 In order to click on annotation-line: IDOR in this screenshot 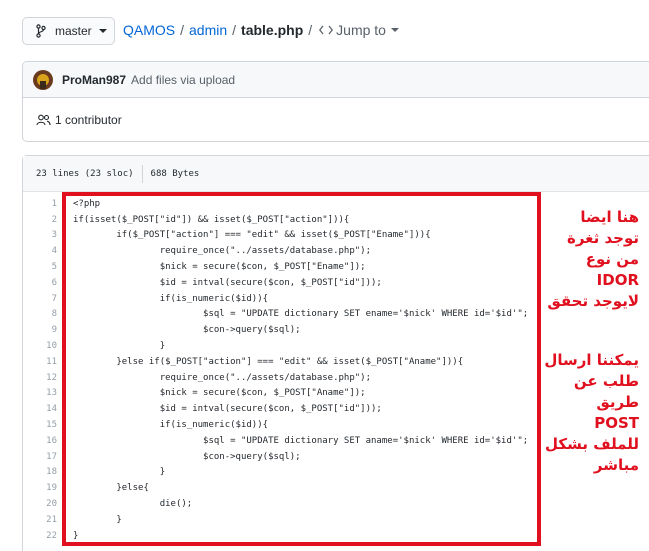, I will do `click(617, 280)`.